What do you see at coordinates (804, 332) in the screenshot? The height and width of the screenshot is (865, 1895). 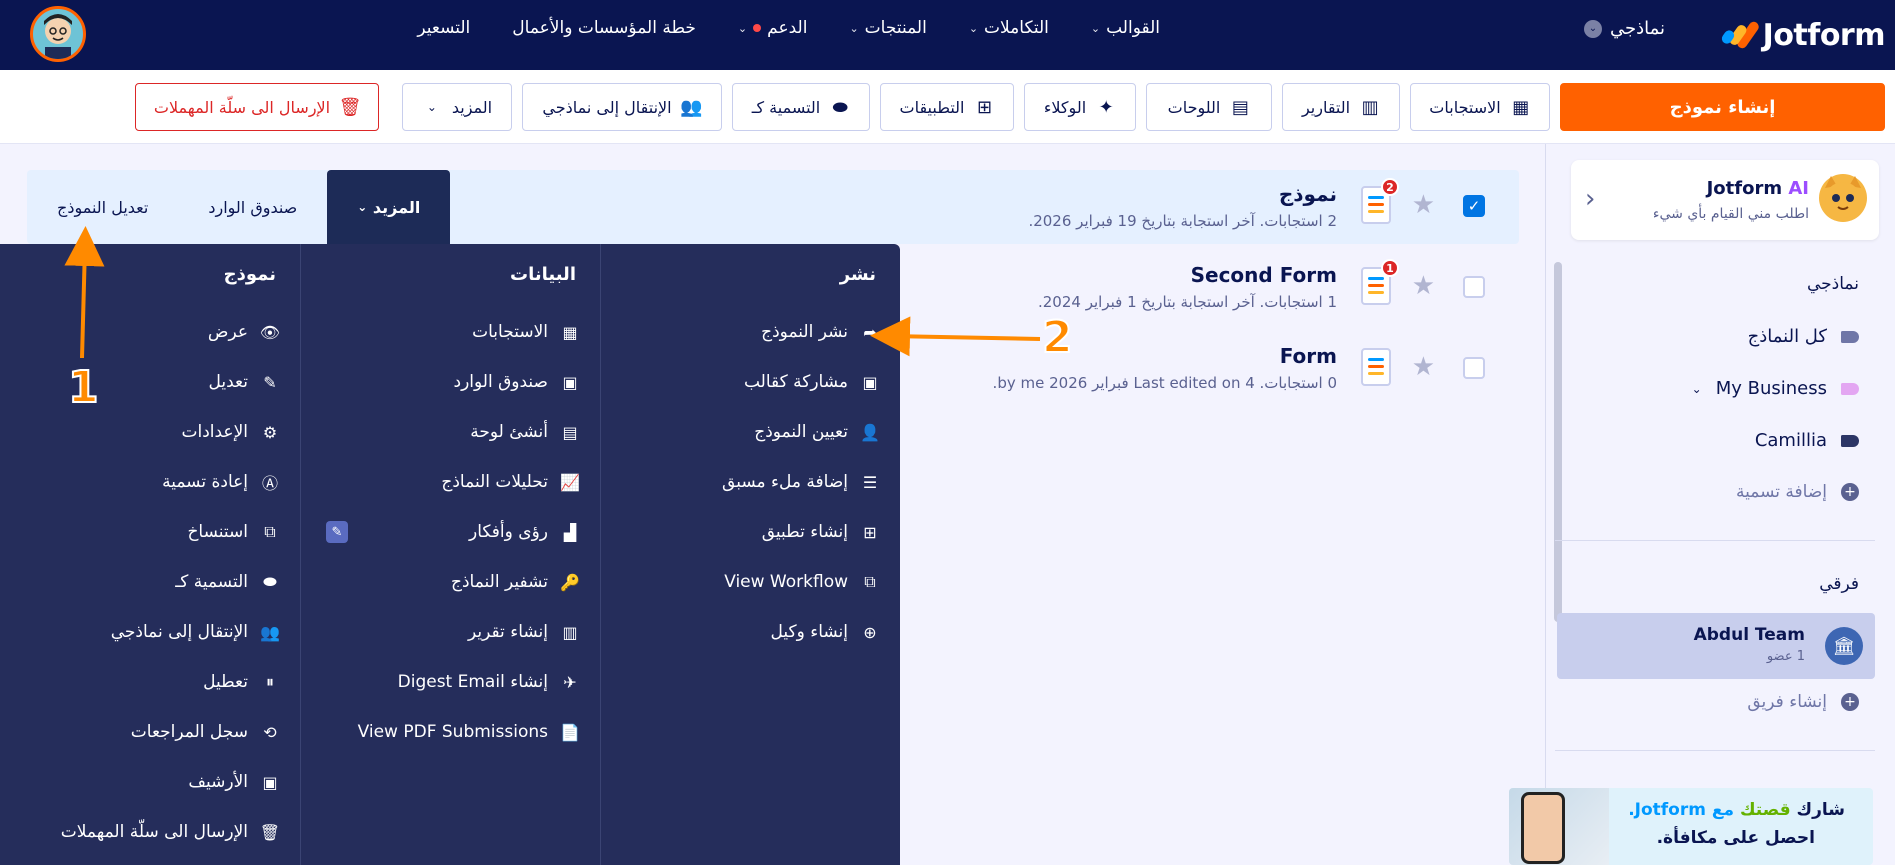 I see `menu-item-label: نشر النموذج` at bounding box center [804, 332].